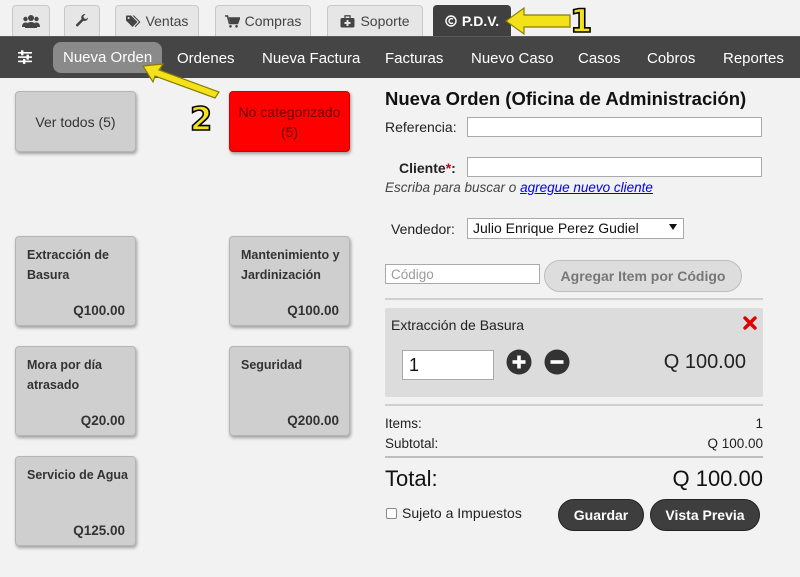 Image resolution: width=800 pixels, height=577 pixels. I want to click on product-tile: Mora por día atrasado Q20.00, so click(75, 391).